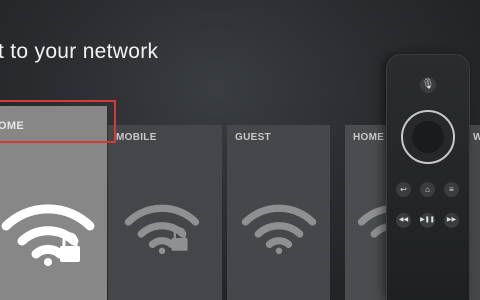 Image resolution: width=480 pixels, height=300 pixels. Describe the element at coordinates (451, 220) in the screenshot. I see `fast-forward-icon: ▶▶` at that location.